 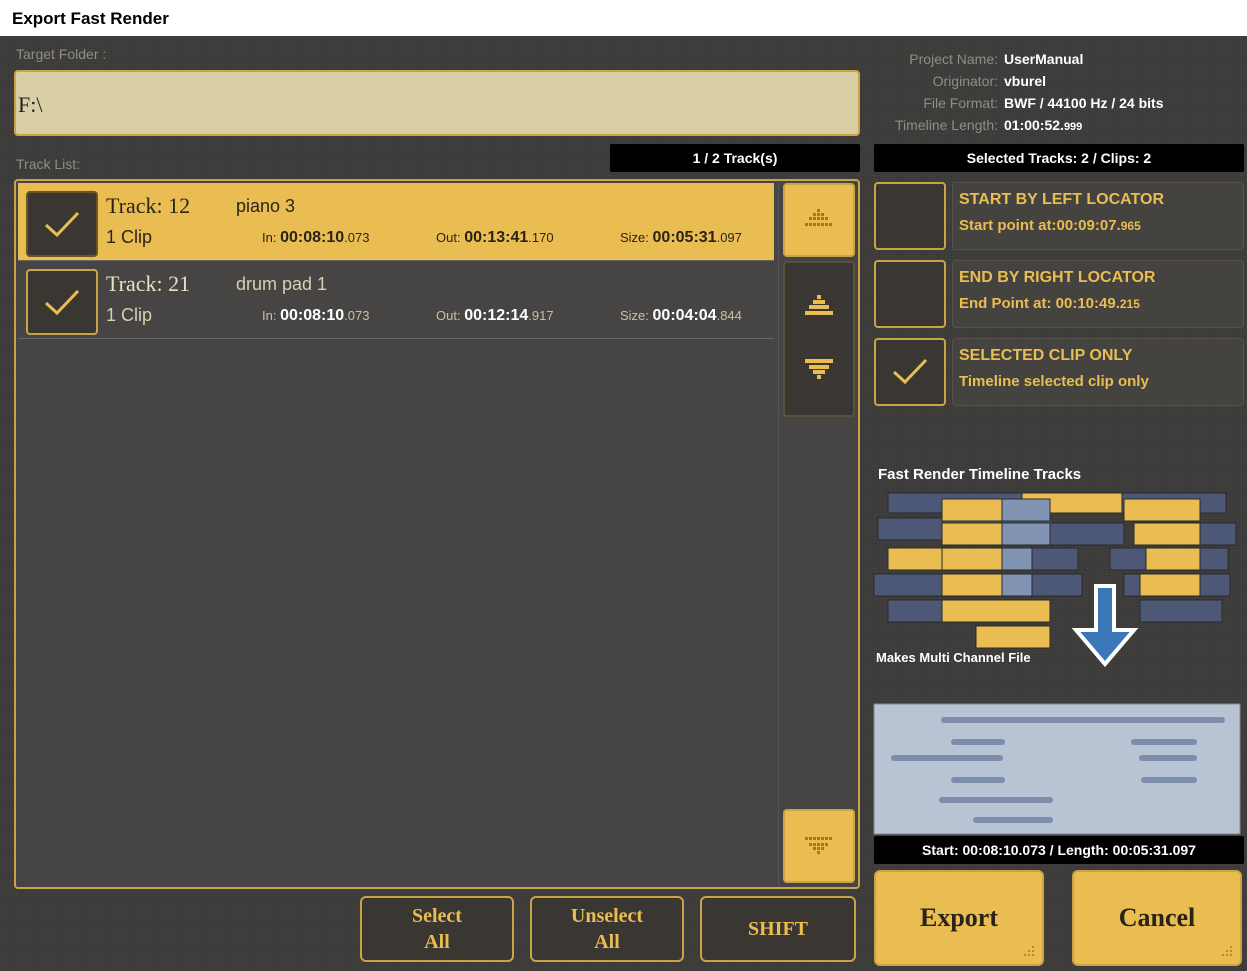 I want to click on end-locator-checkbox, so click(x=910, y=294).